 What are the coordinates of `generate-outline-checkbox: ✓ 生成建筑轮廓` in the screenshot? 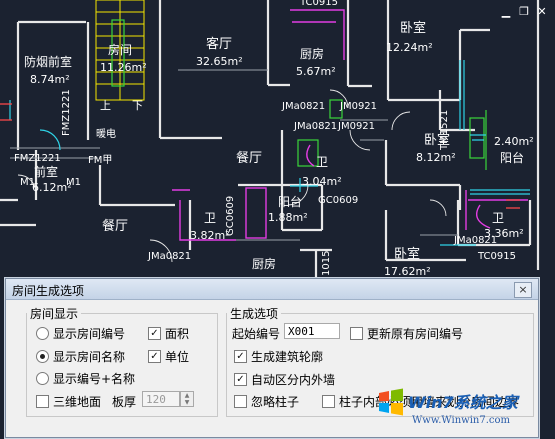 It's located at (278, 356).